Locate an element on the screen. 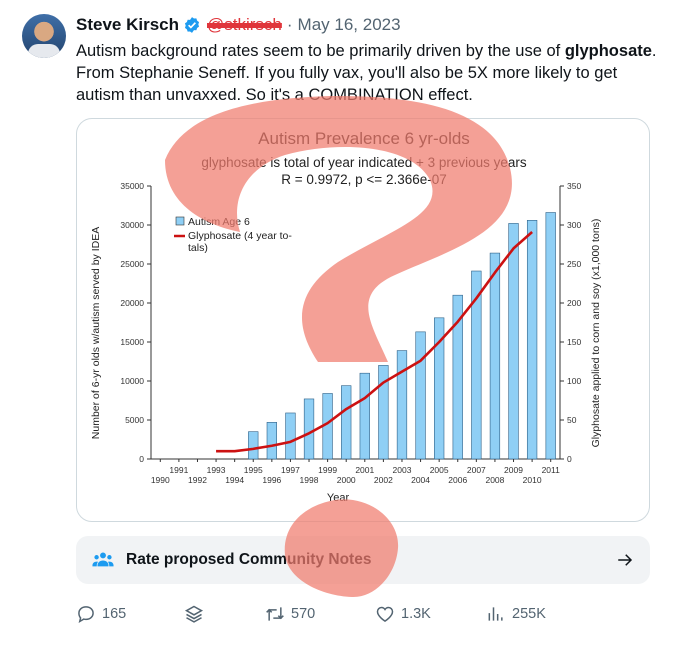 This screenshot has height=659, width=675. y-tick-label: 5000 is located at coordinates (134, 420).